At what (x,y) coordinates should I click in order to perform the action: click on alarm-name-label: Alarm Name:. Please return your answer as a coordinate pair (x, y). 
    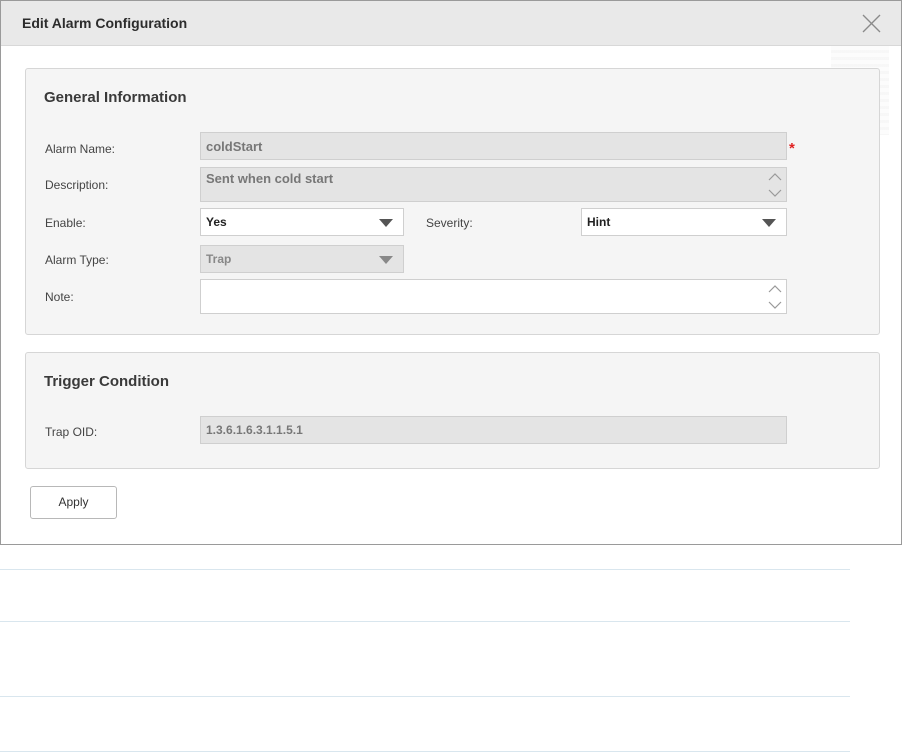
    Looking at the image, I should click on (80, 149).